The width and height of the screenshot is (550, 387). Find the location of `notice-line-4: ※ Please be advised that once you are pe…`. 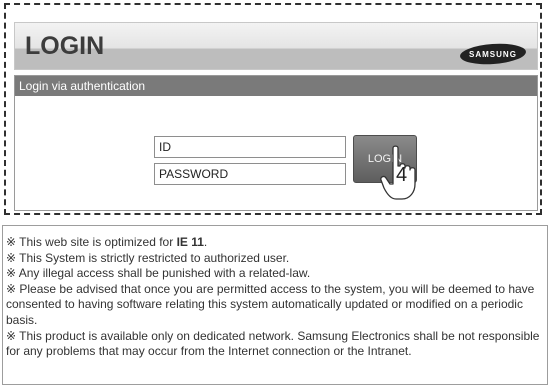

notice-line-4: ※ Please be advised that once you are pe… is located at coordinates (270, 304).